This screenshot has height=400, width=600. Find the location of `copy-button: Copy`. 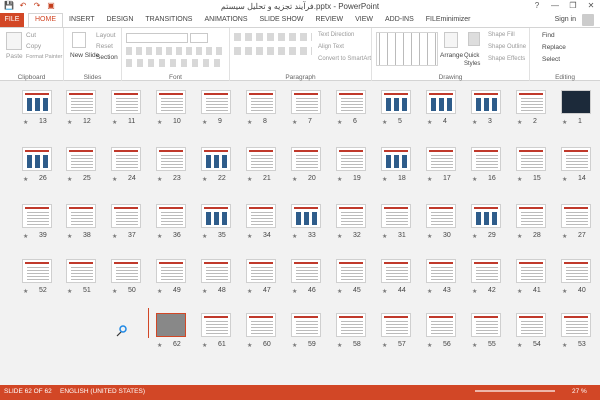

copy-button: Copy is located at coordinates (33, 46).